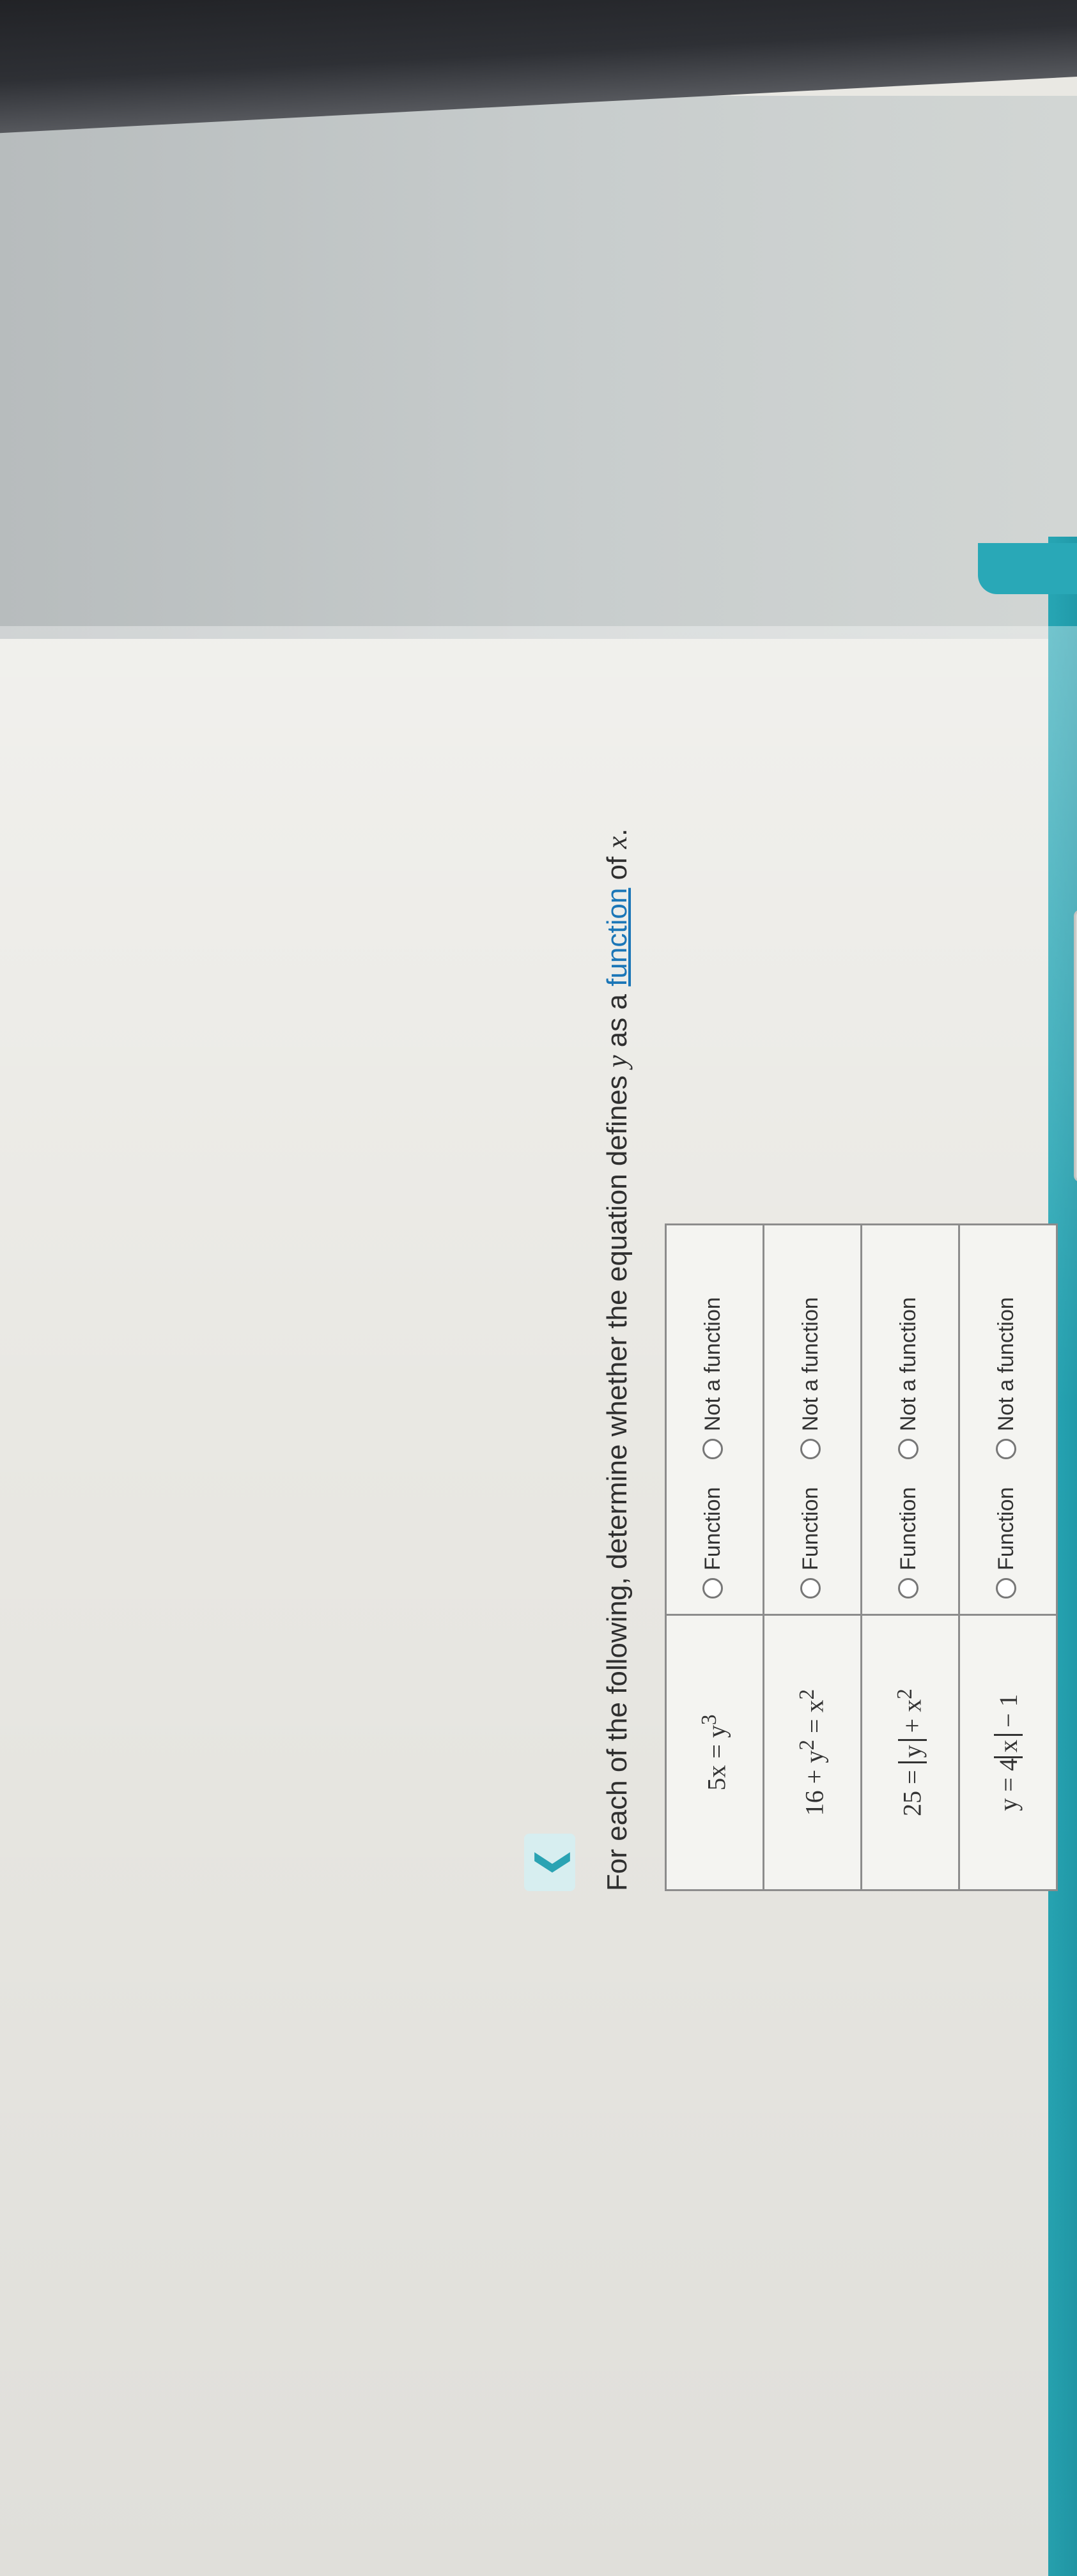  Describe the element at coordinates (717, 1758) in the screenshot. I see `equation-text: 5x = y` at that location.